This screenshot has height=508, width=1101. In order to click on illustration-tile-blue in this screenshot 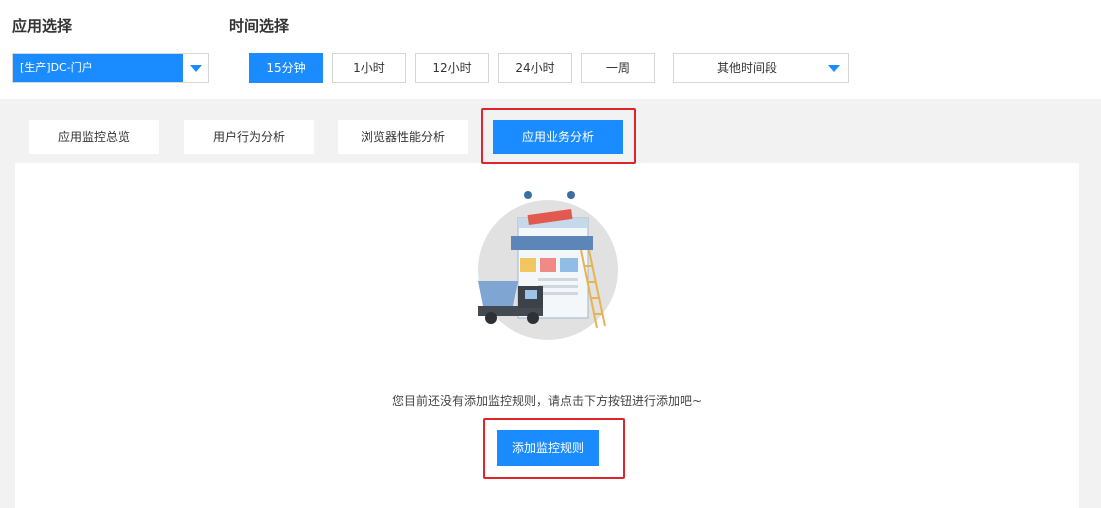, I will do `click(569, 265)`.